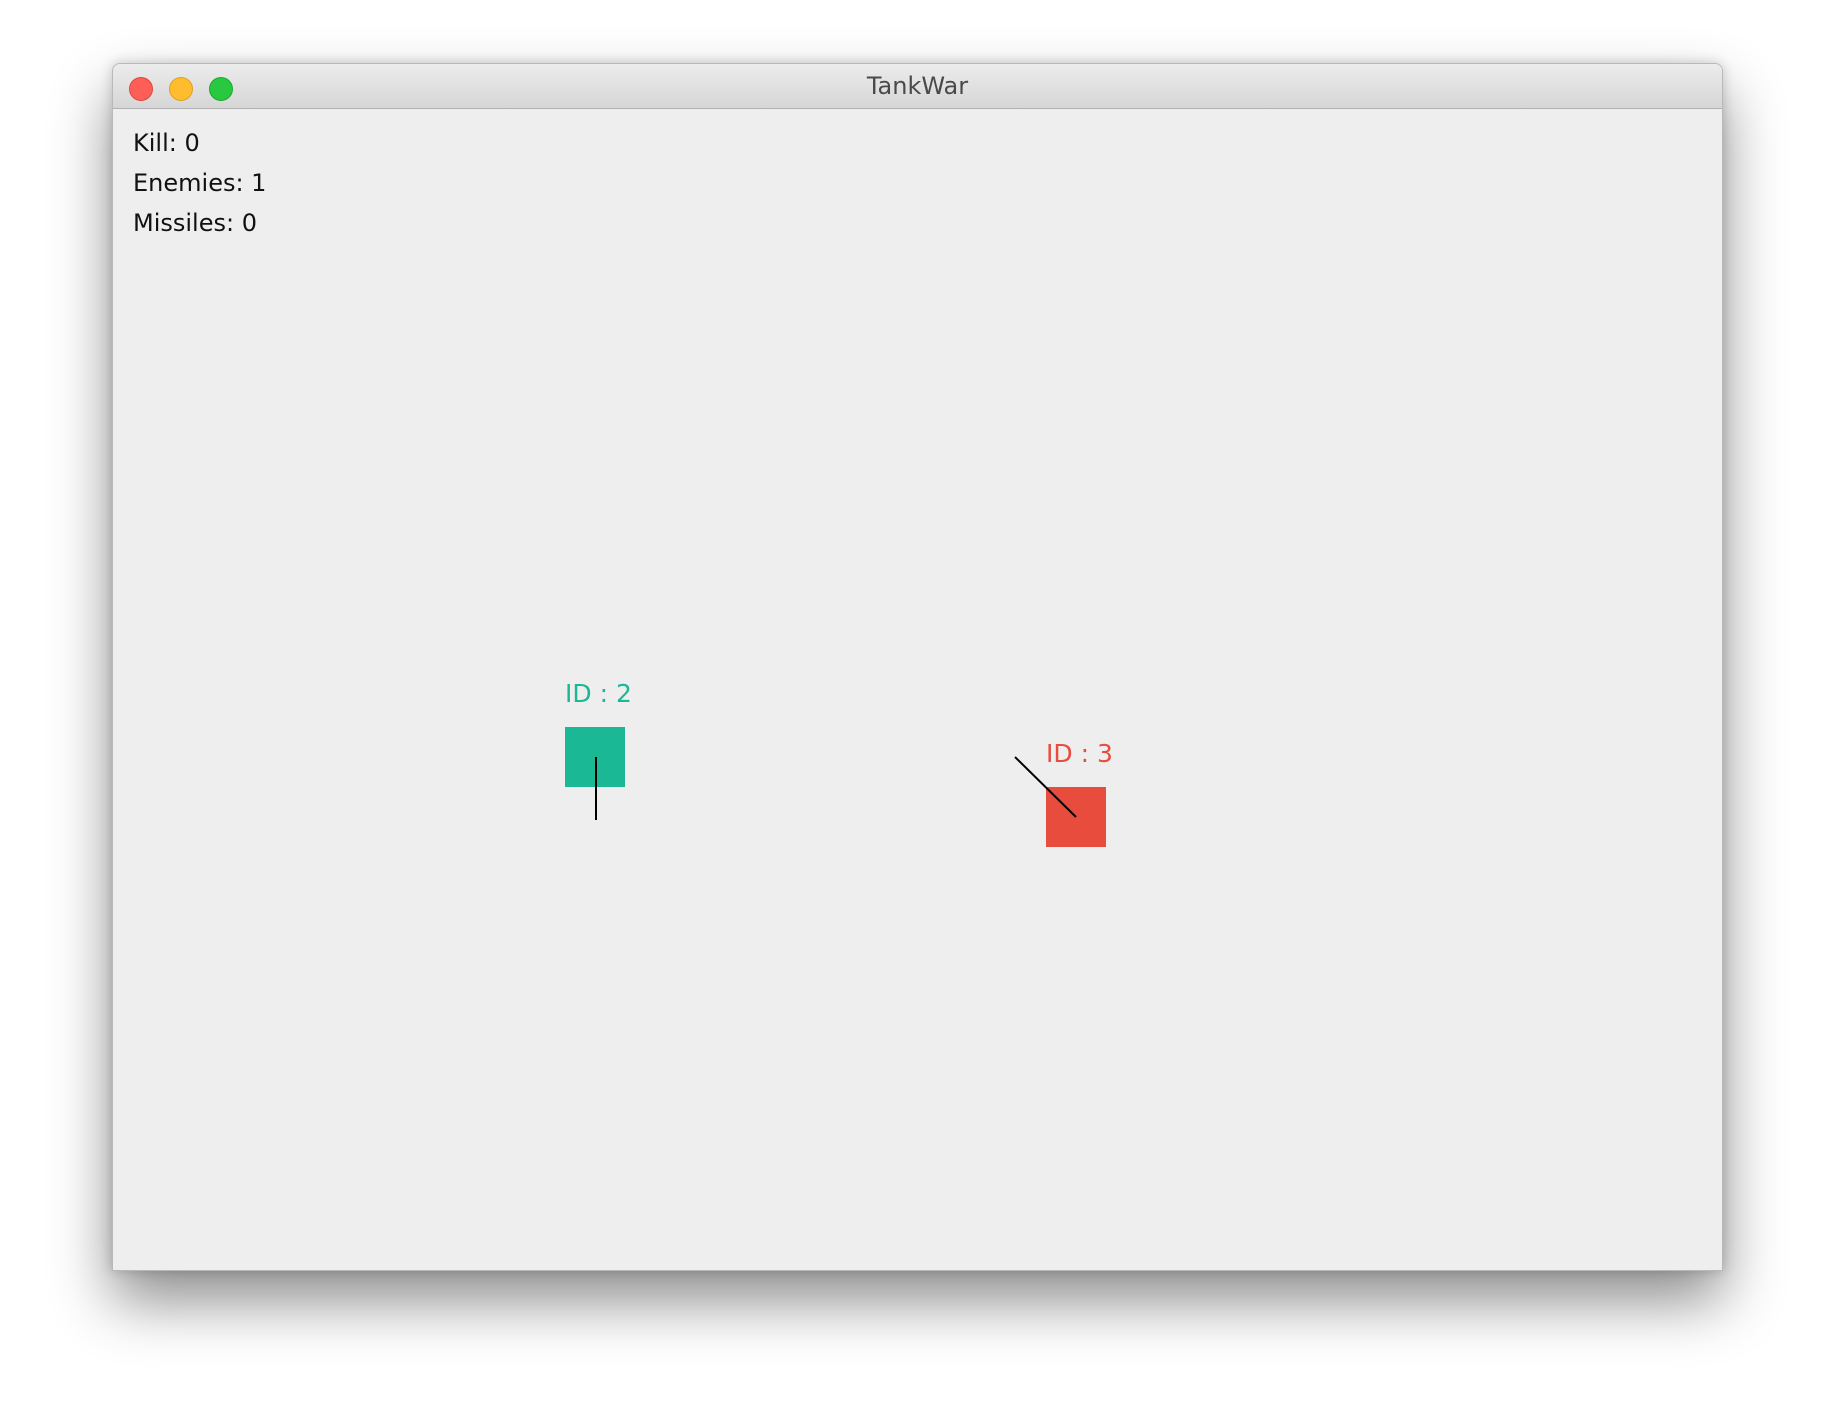 The width and height of the screenshot is (1824, 1424). Describe the element at coordinates (200, 183) in the screenshot. I see `enemies-counter: Enemies: 1` at that location.